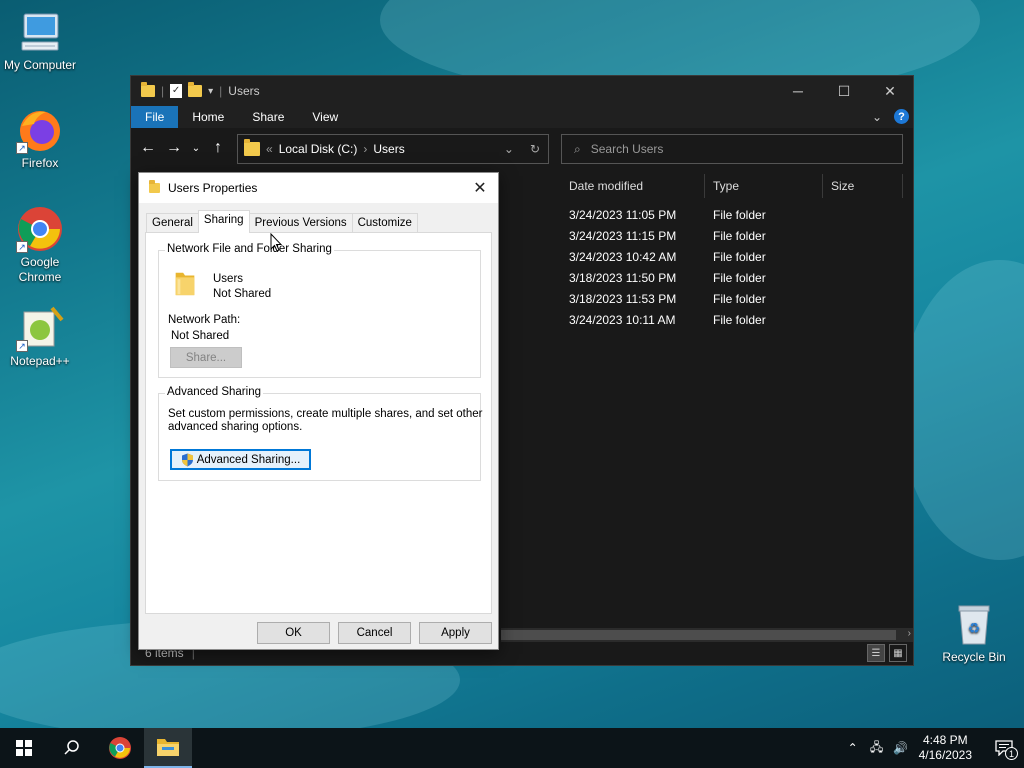 This screenshot has width=1024, height=768. What do you see at coordinates (208, 117) in the screenshot?
I see `tab-home: Home` at bounding box center [208, 117].